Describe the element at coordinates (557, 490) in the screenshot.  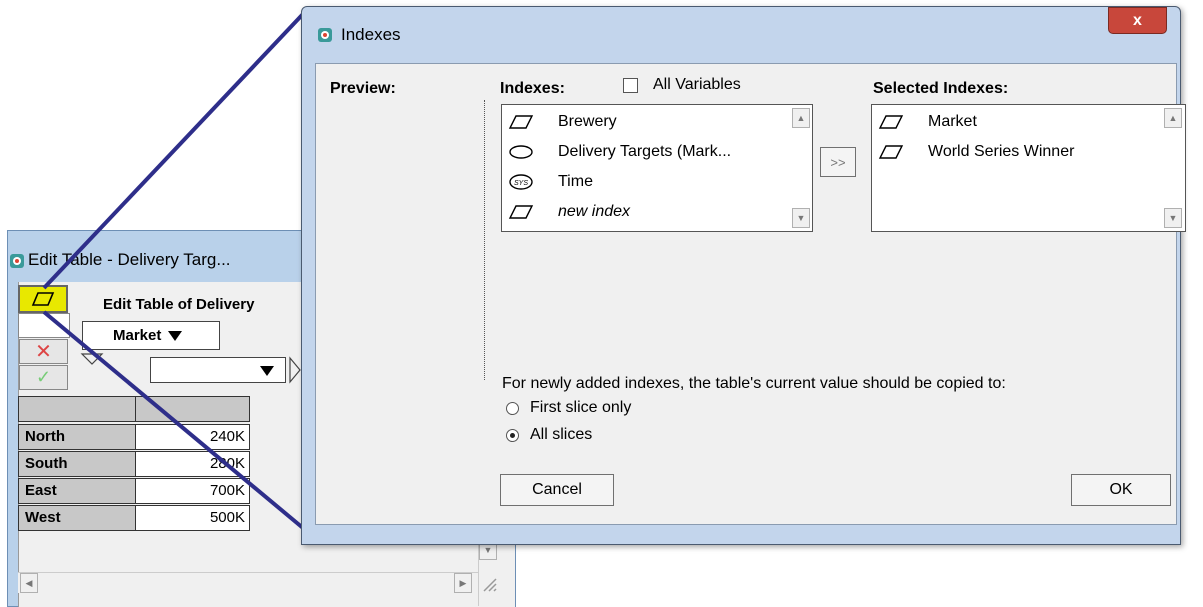
I see `cancel-button: Cancel` at that location.